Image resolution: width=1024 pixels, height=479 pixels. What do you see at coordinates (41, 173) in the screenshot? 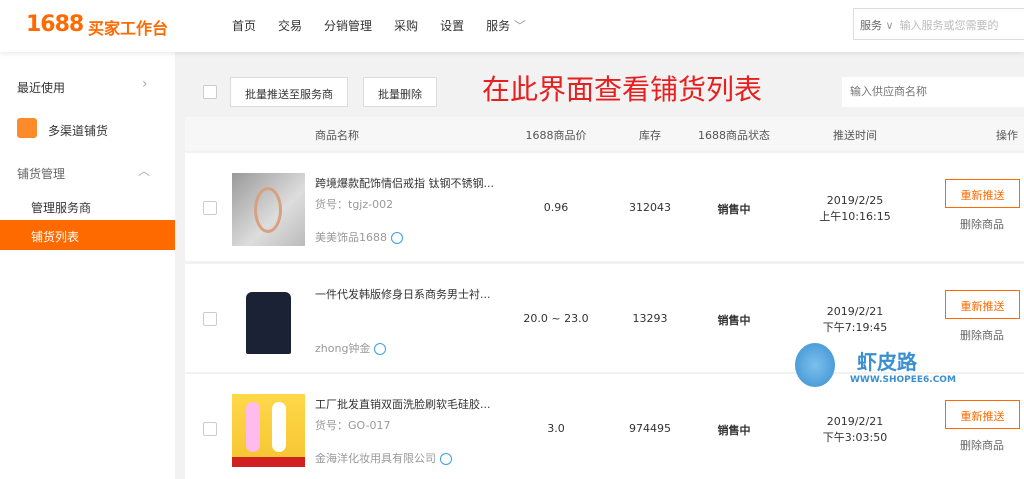
I see `sidebar-group-distribution: 铺货管理` at bounding box center [41, 173].